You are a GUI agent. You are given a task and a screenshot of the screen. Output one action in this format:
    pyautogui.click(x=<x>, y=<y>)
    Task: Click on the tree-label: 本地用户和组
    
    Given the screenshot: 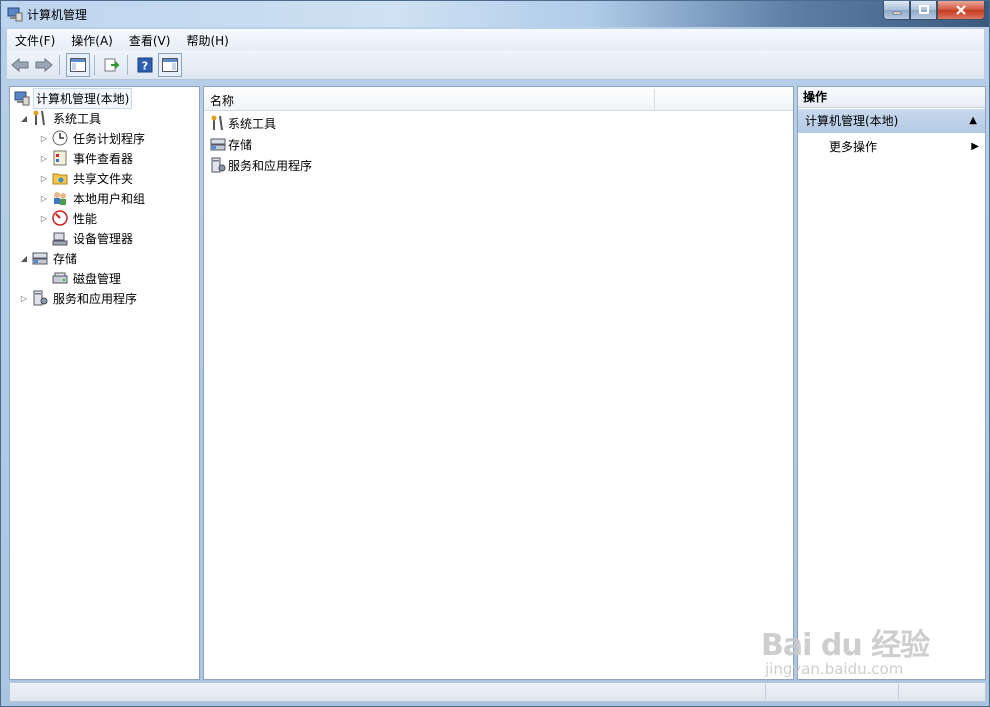 What is the action you would take?
    pyautogui.click(x=109, y=198)
    